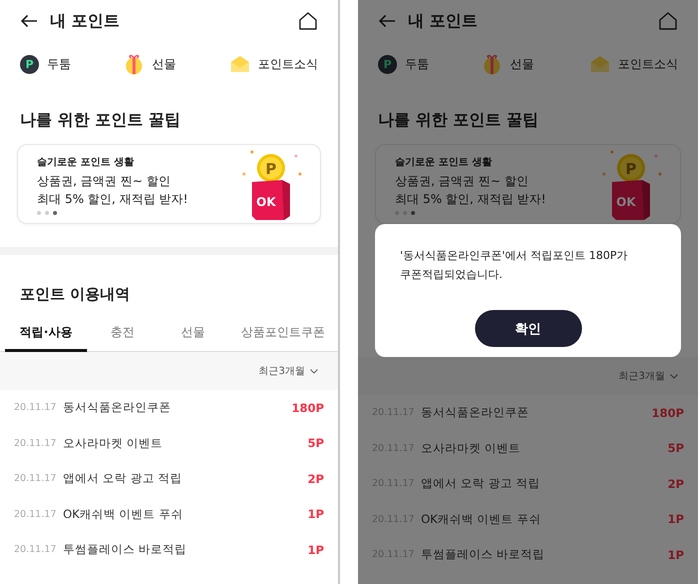  I want to click on home-icon, so click(308, 21).